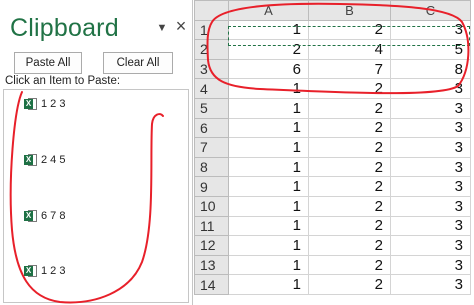  I want to click on row-header: 8, so click(211, 167).